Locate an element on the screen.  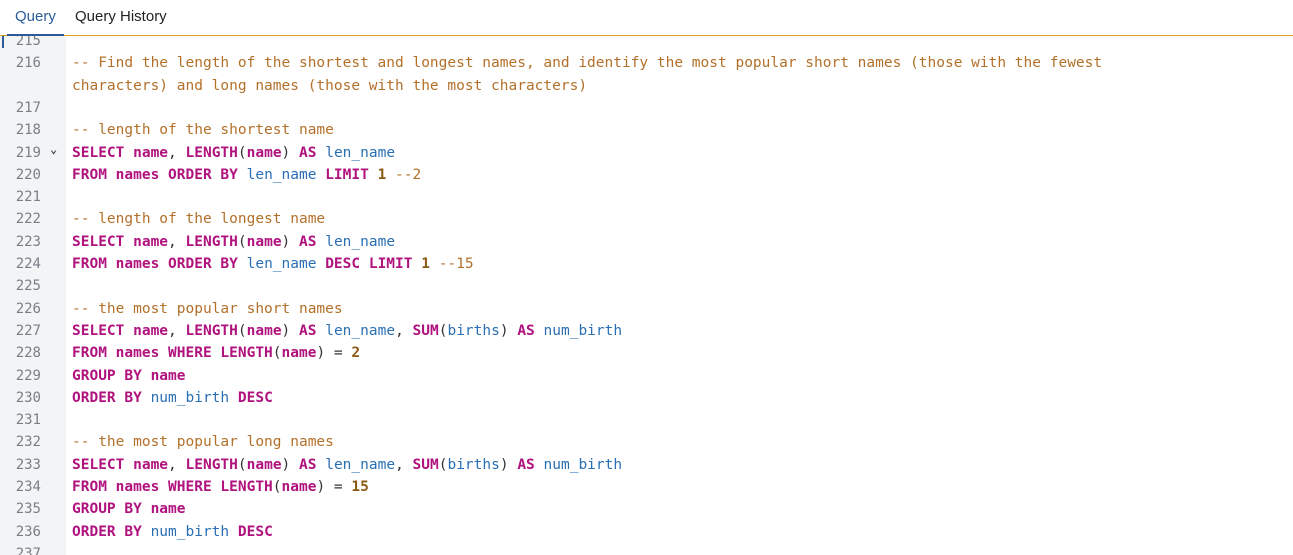
code-line: 221 is located at coordinates (646, 197).